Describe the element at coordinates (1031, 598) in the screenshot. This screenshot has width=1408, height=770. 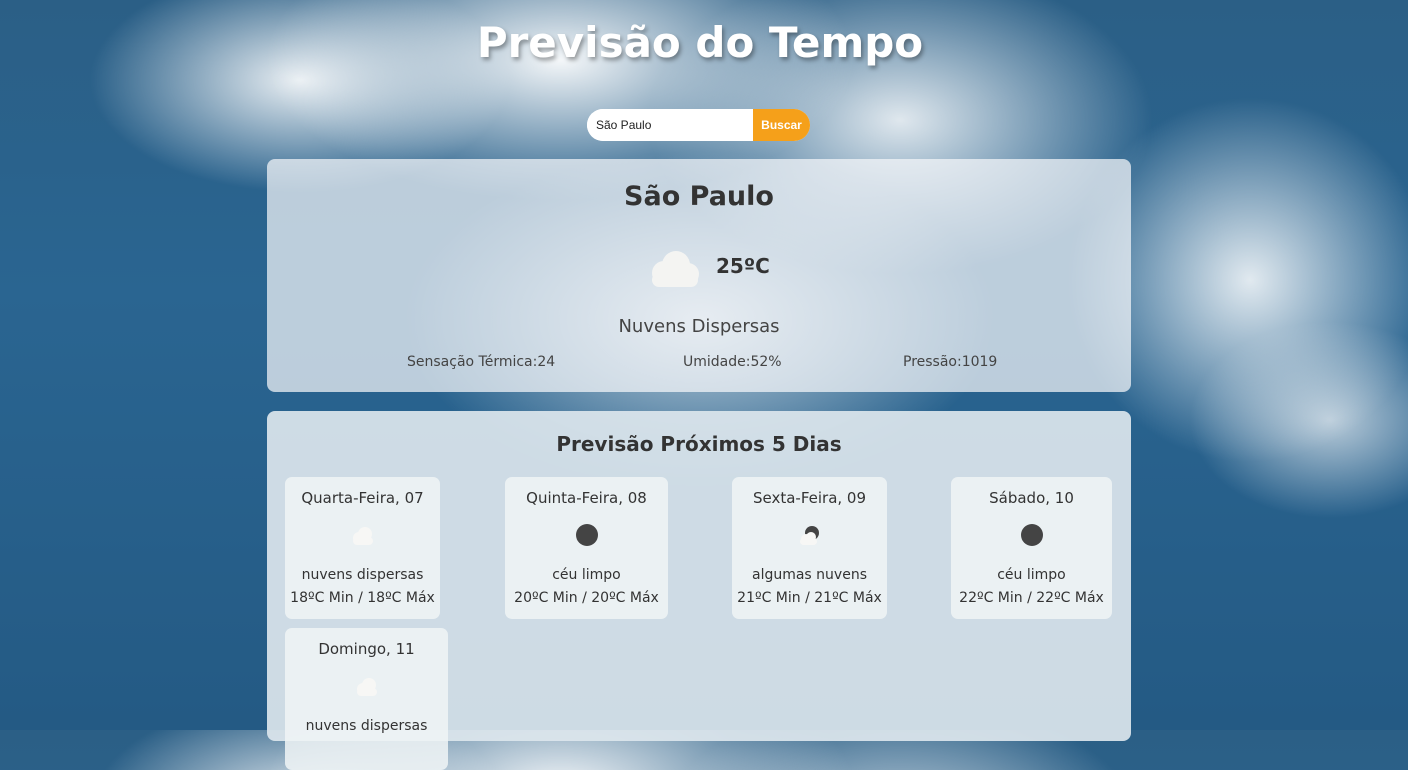
I see `forecast-day-range: 22ºC Min / 22ºC Máx` at that location.